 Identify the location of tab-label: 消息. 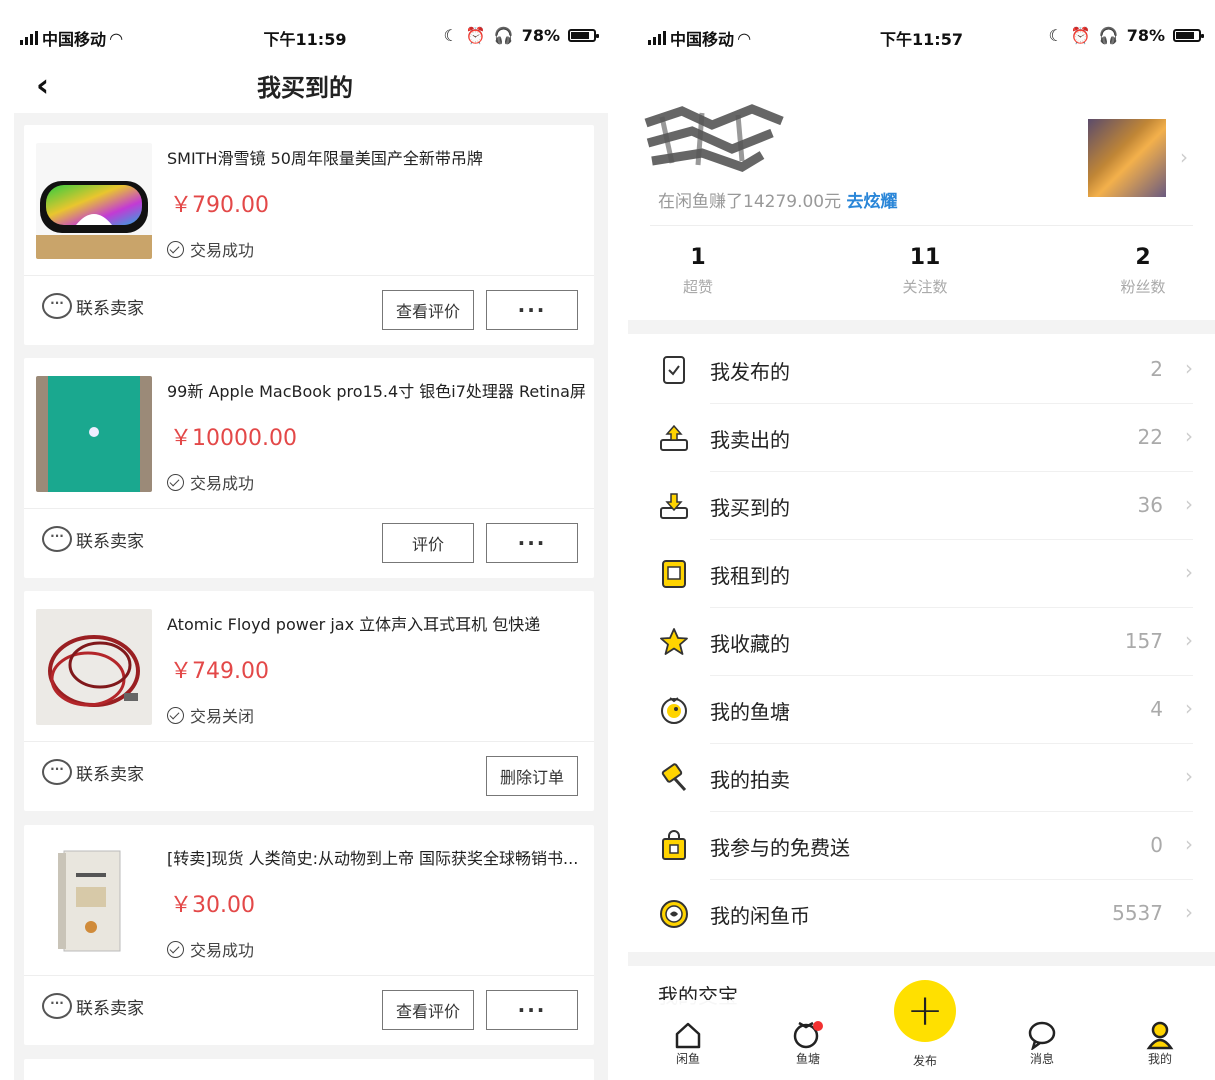
(1041, 1059).